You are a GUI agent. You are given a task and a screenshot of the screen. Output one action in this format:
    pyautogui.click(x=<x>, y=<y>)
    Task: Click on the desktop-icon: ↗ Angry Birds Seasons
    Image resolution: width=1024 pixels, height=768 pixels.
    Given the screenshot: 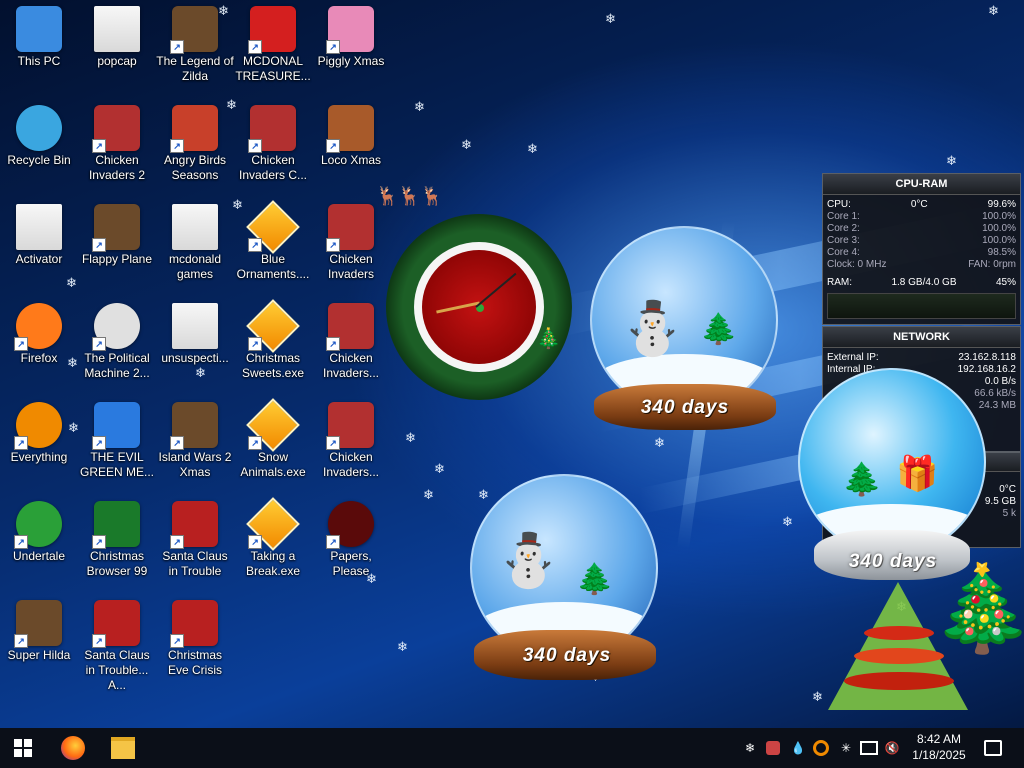 What is the action you would take?
    pyautogui.click(x=195, y=147)
    